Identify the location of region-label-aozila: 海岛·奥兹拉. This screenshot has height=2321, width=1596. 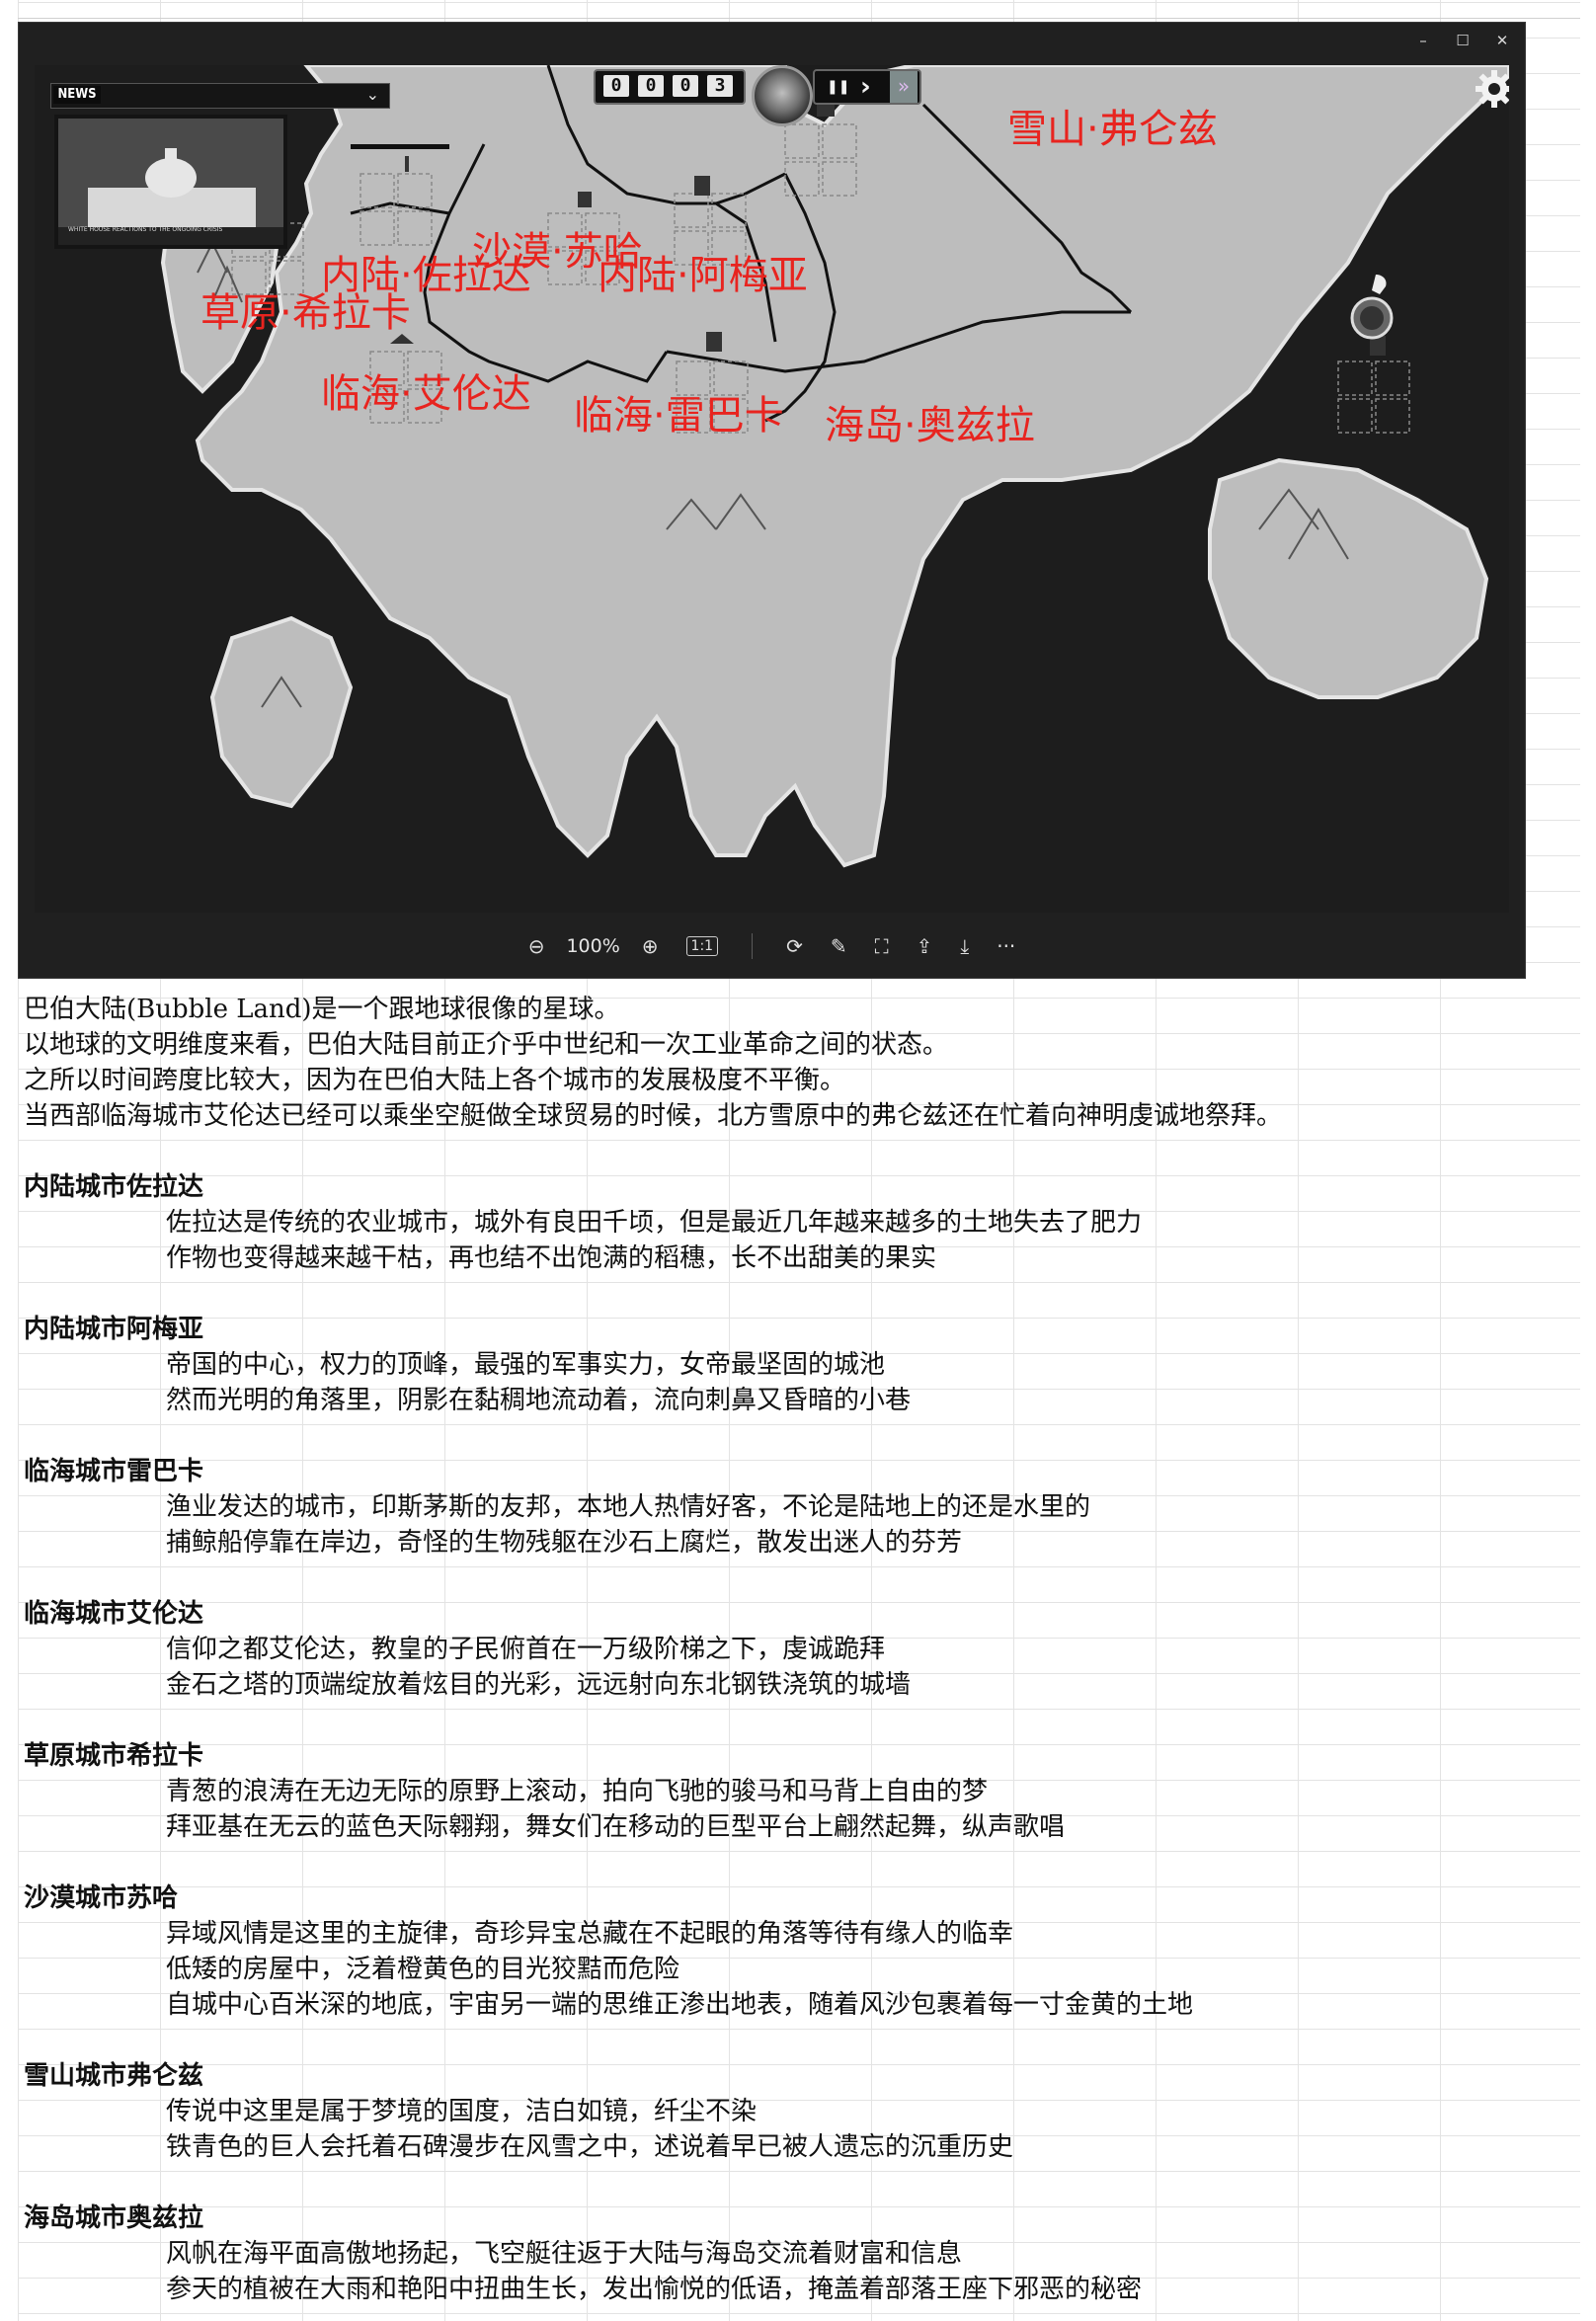
(930, 425).